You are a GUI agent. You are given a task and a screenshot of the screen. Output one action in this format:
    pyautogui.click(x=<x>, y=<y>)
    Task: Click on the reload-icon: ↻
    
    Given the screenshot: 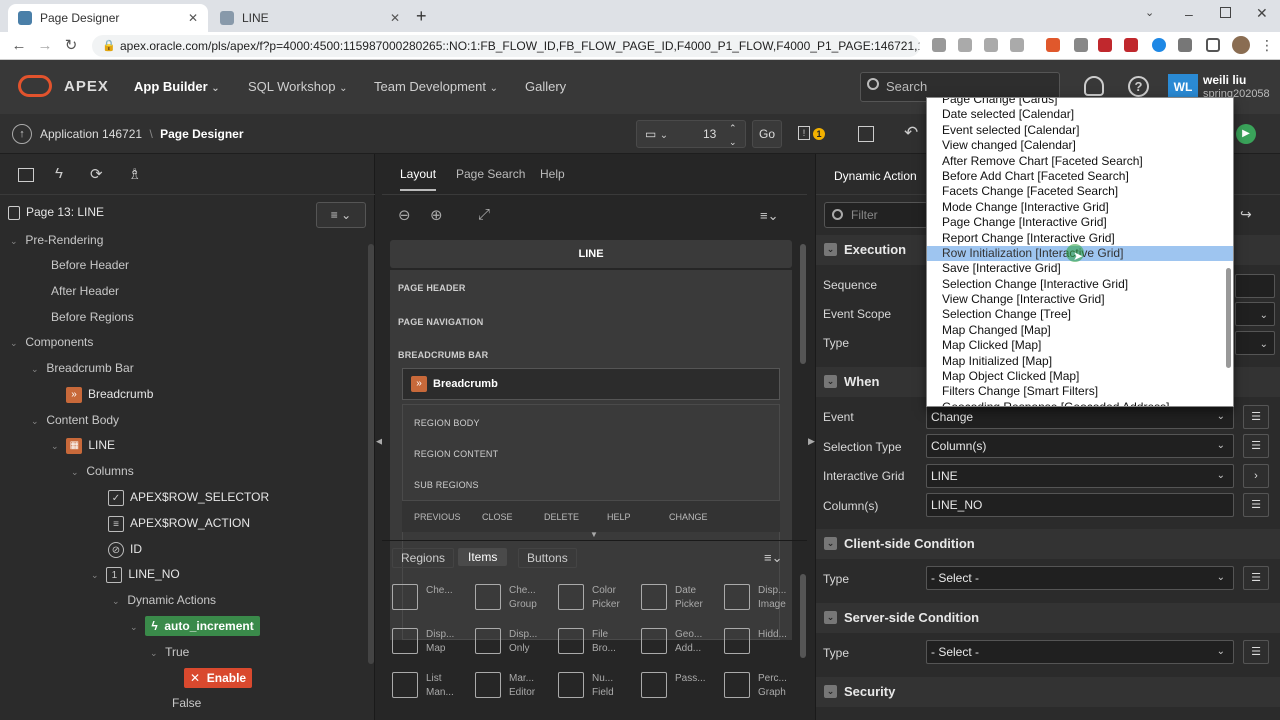 What is the action you would take?
    pyautogui.click(x=71, y=46)
    